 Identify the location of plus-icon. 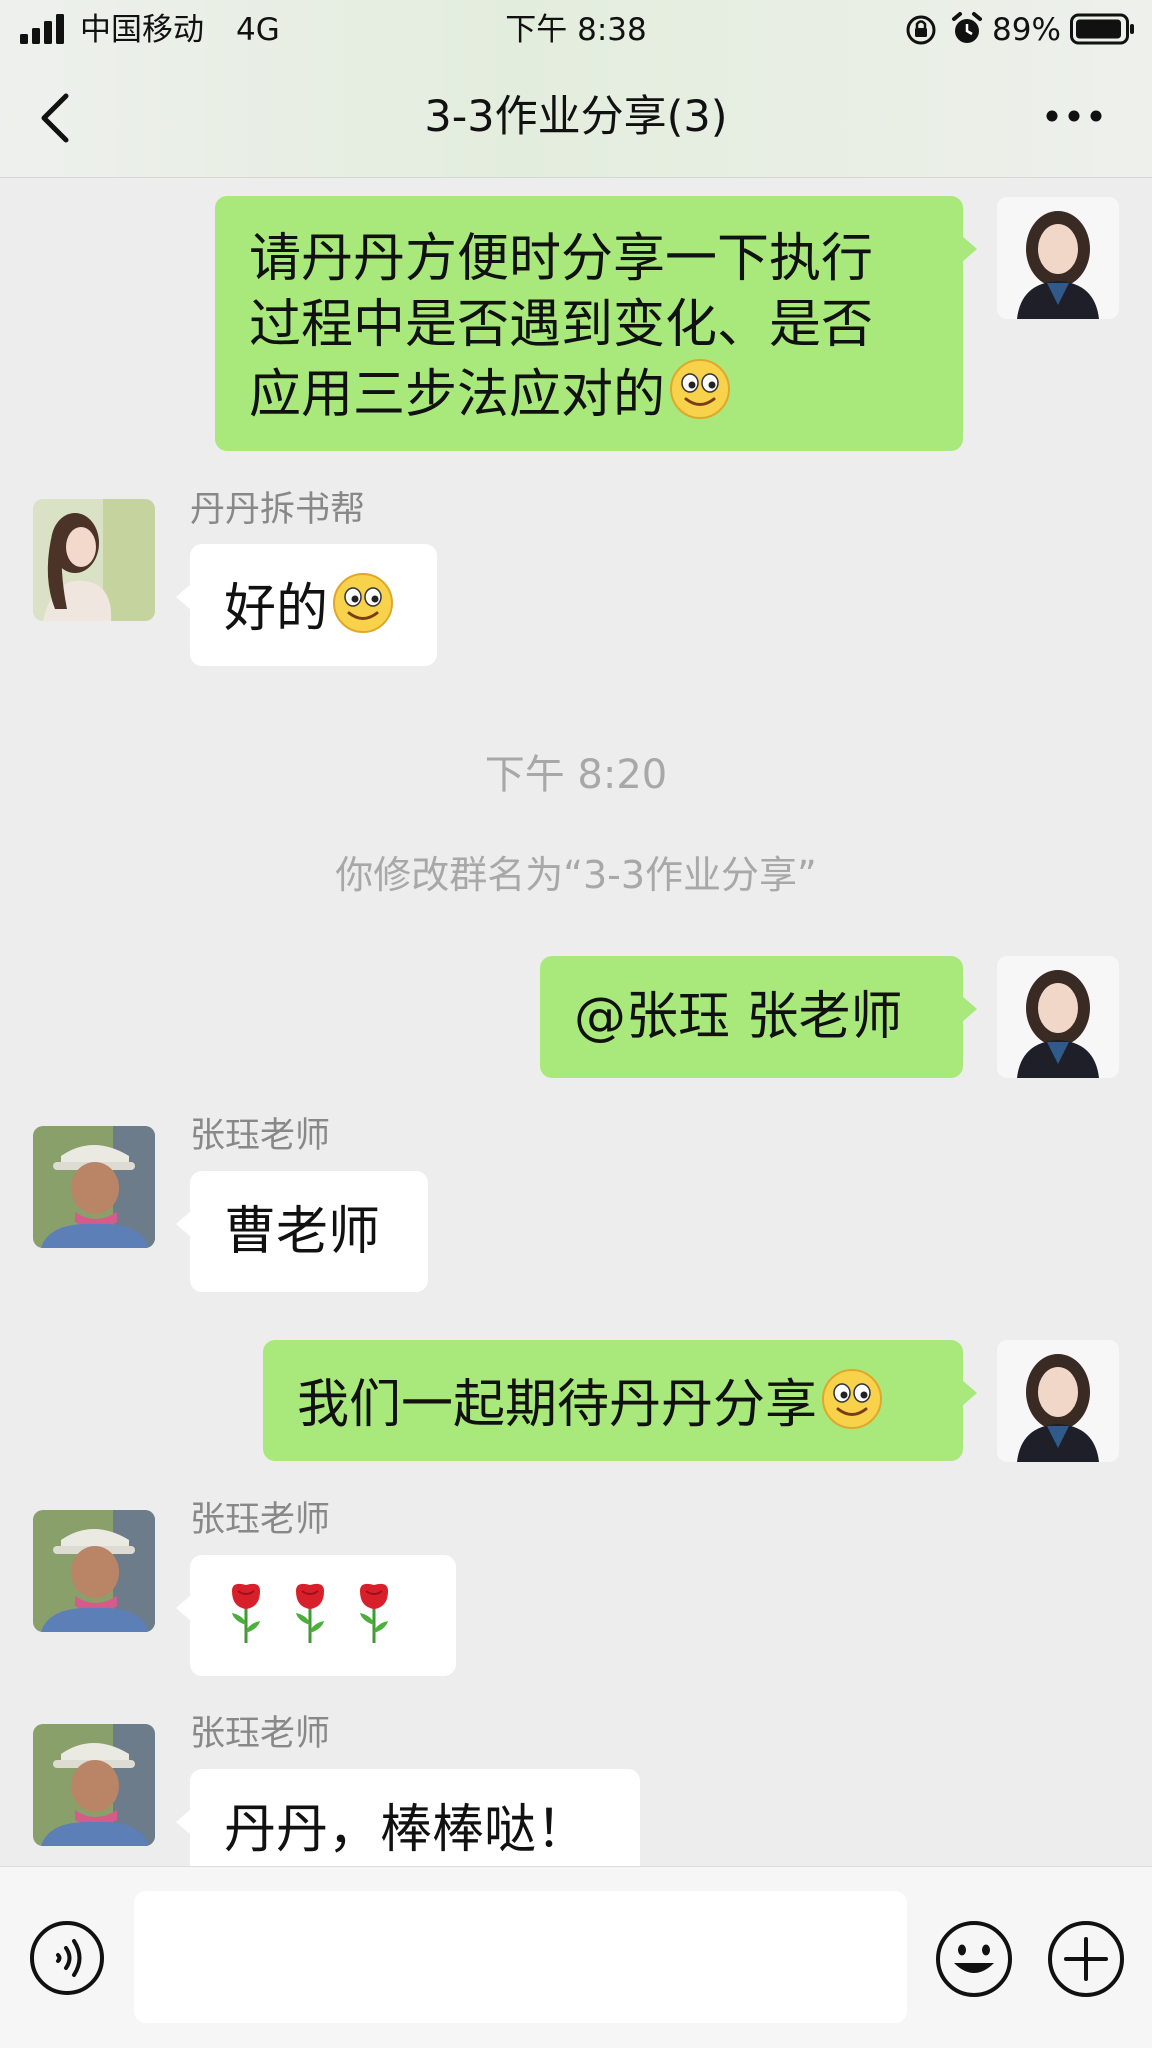
(1086, 1959).